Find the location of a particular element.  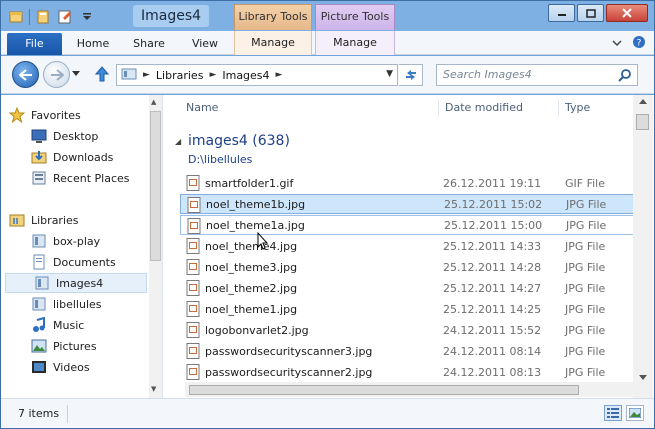

search-input: Search Images4 is located at coordinates (537, 75).